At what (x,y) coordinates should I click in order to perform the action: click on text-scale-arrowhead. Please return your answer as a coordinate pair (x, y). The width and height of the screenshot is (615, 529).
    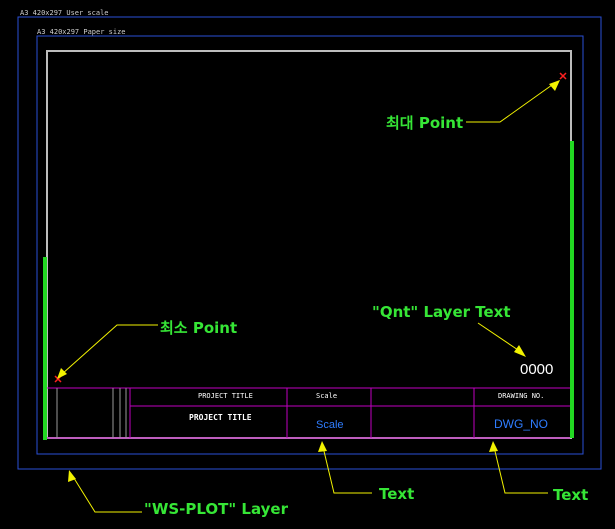
    Looking at the image, I should click on (322, 446).